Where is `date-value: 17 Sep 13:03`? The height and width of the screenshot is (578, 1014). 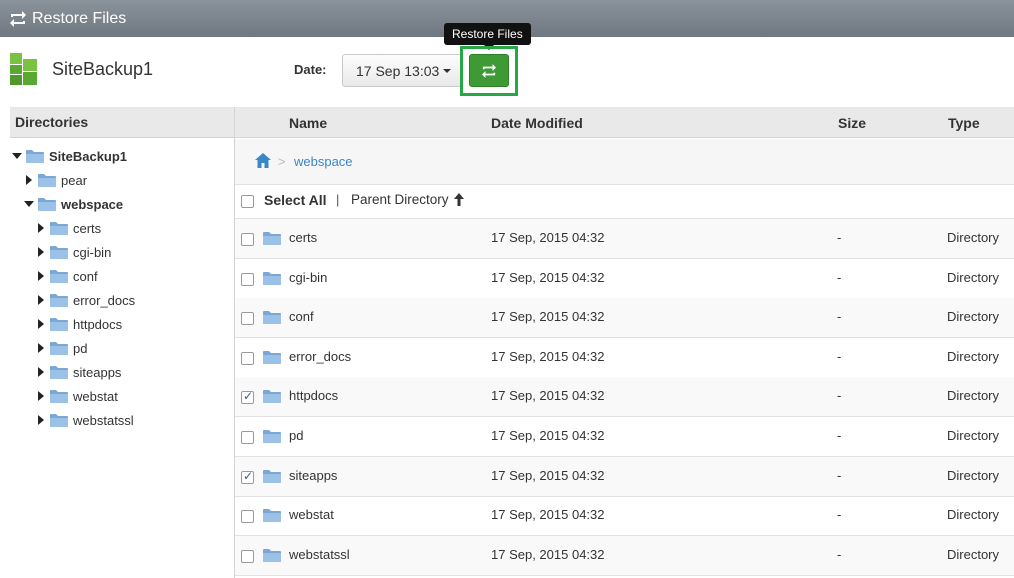
date-value: 17 Sep 13:03 is located at coordinates (398, 70).